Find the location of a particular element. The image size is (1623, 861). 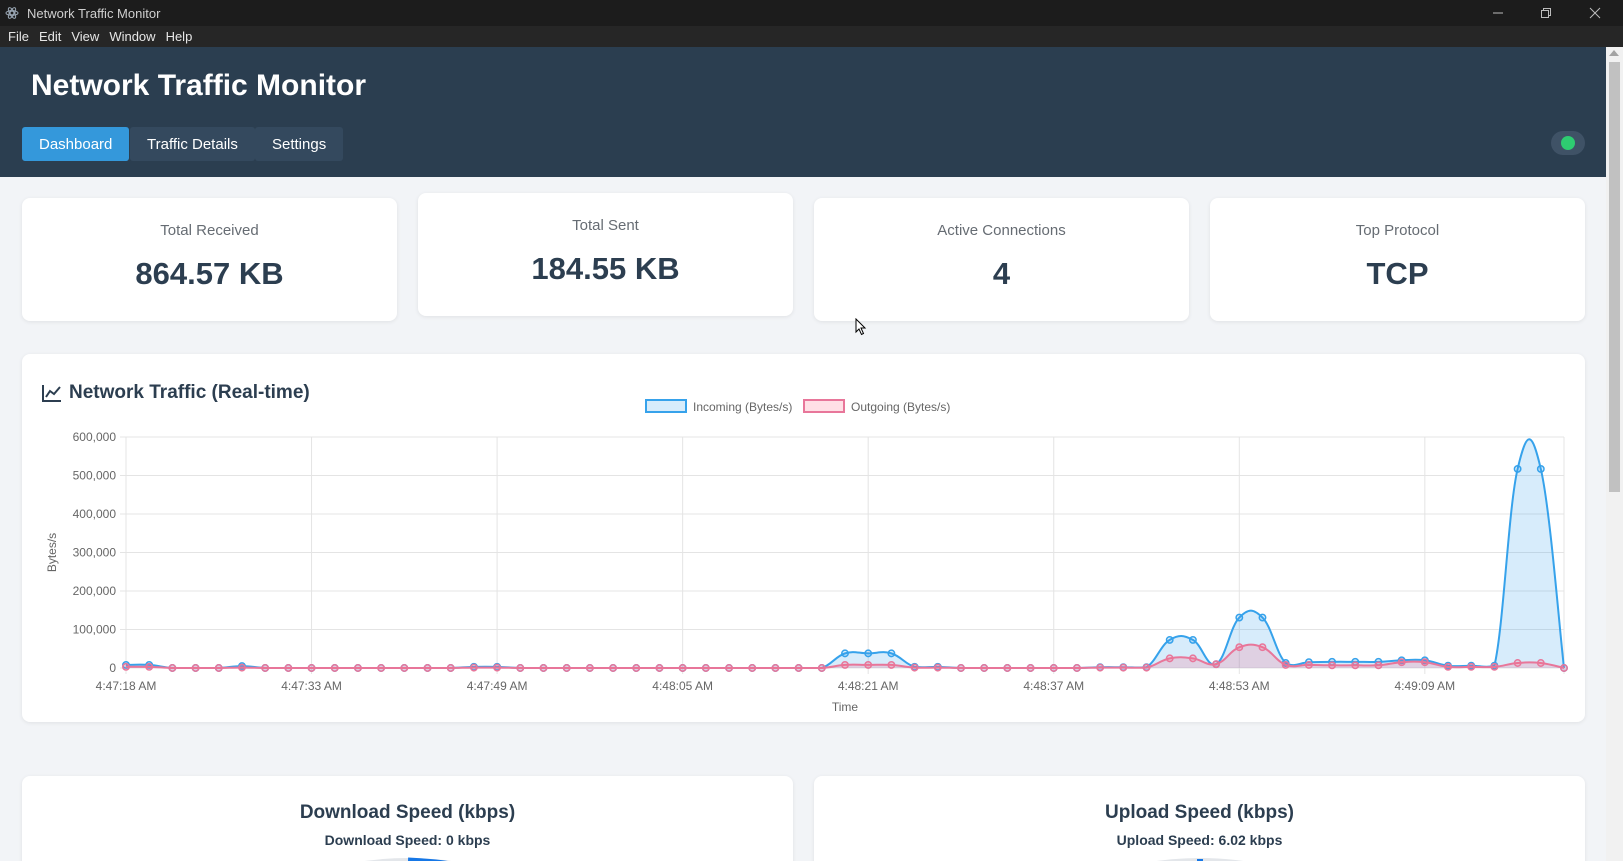

stat-value: 184.55 KB is located at coordinates (605, 268).